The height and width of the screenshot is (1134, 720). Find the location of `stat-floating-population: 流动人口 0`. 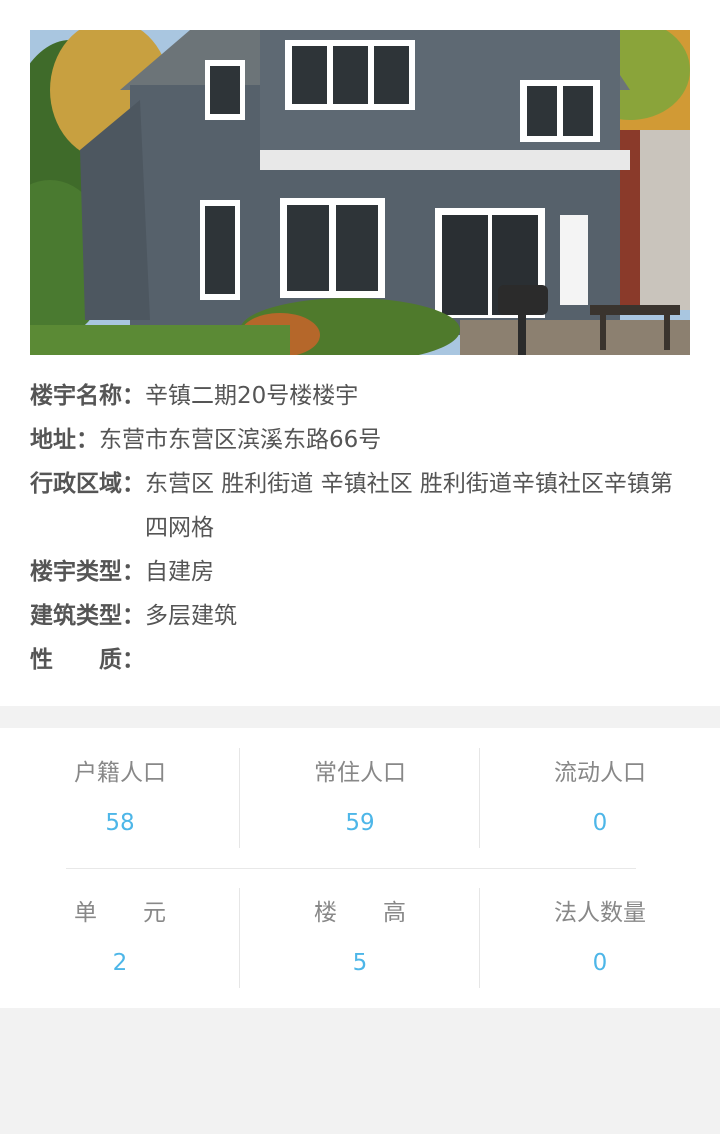

stat-floating-population: 流动人口 0 is located at coordinates (600, 798).